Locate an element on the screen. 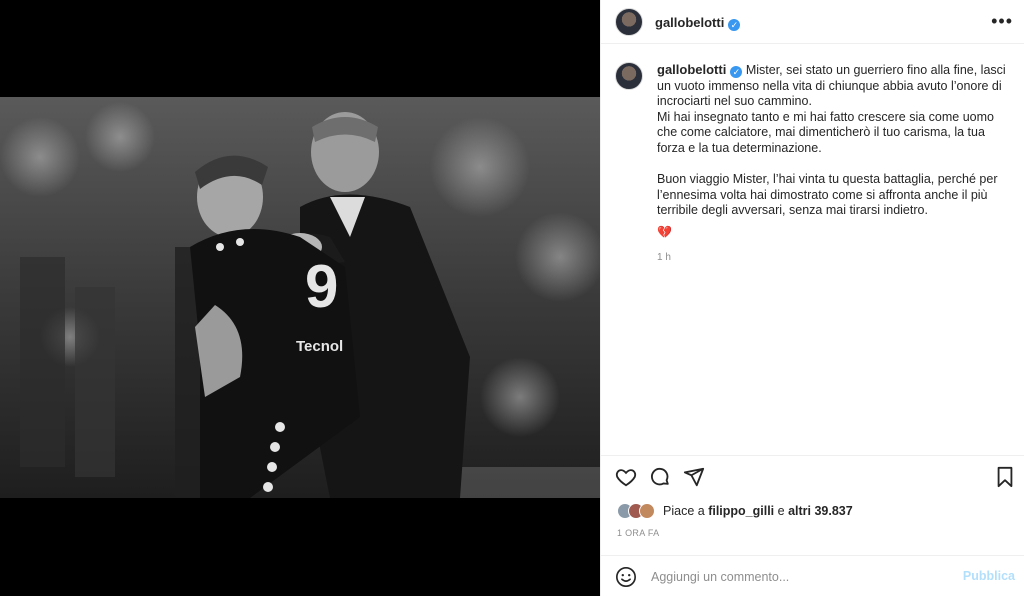 The width and height of the screenshot is (1024, 597). header-username-row: gallobelotti ✓ is located at coordinates (698, 23).